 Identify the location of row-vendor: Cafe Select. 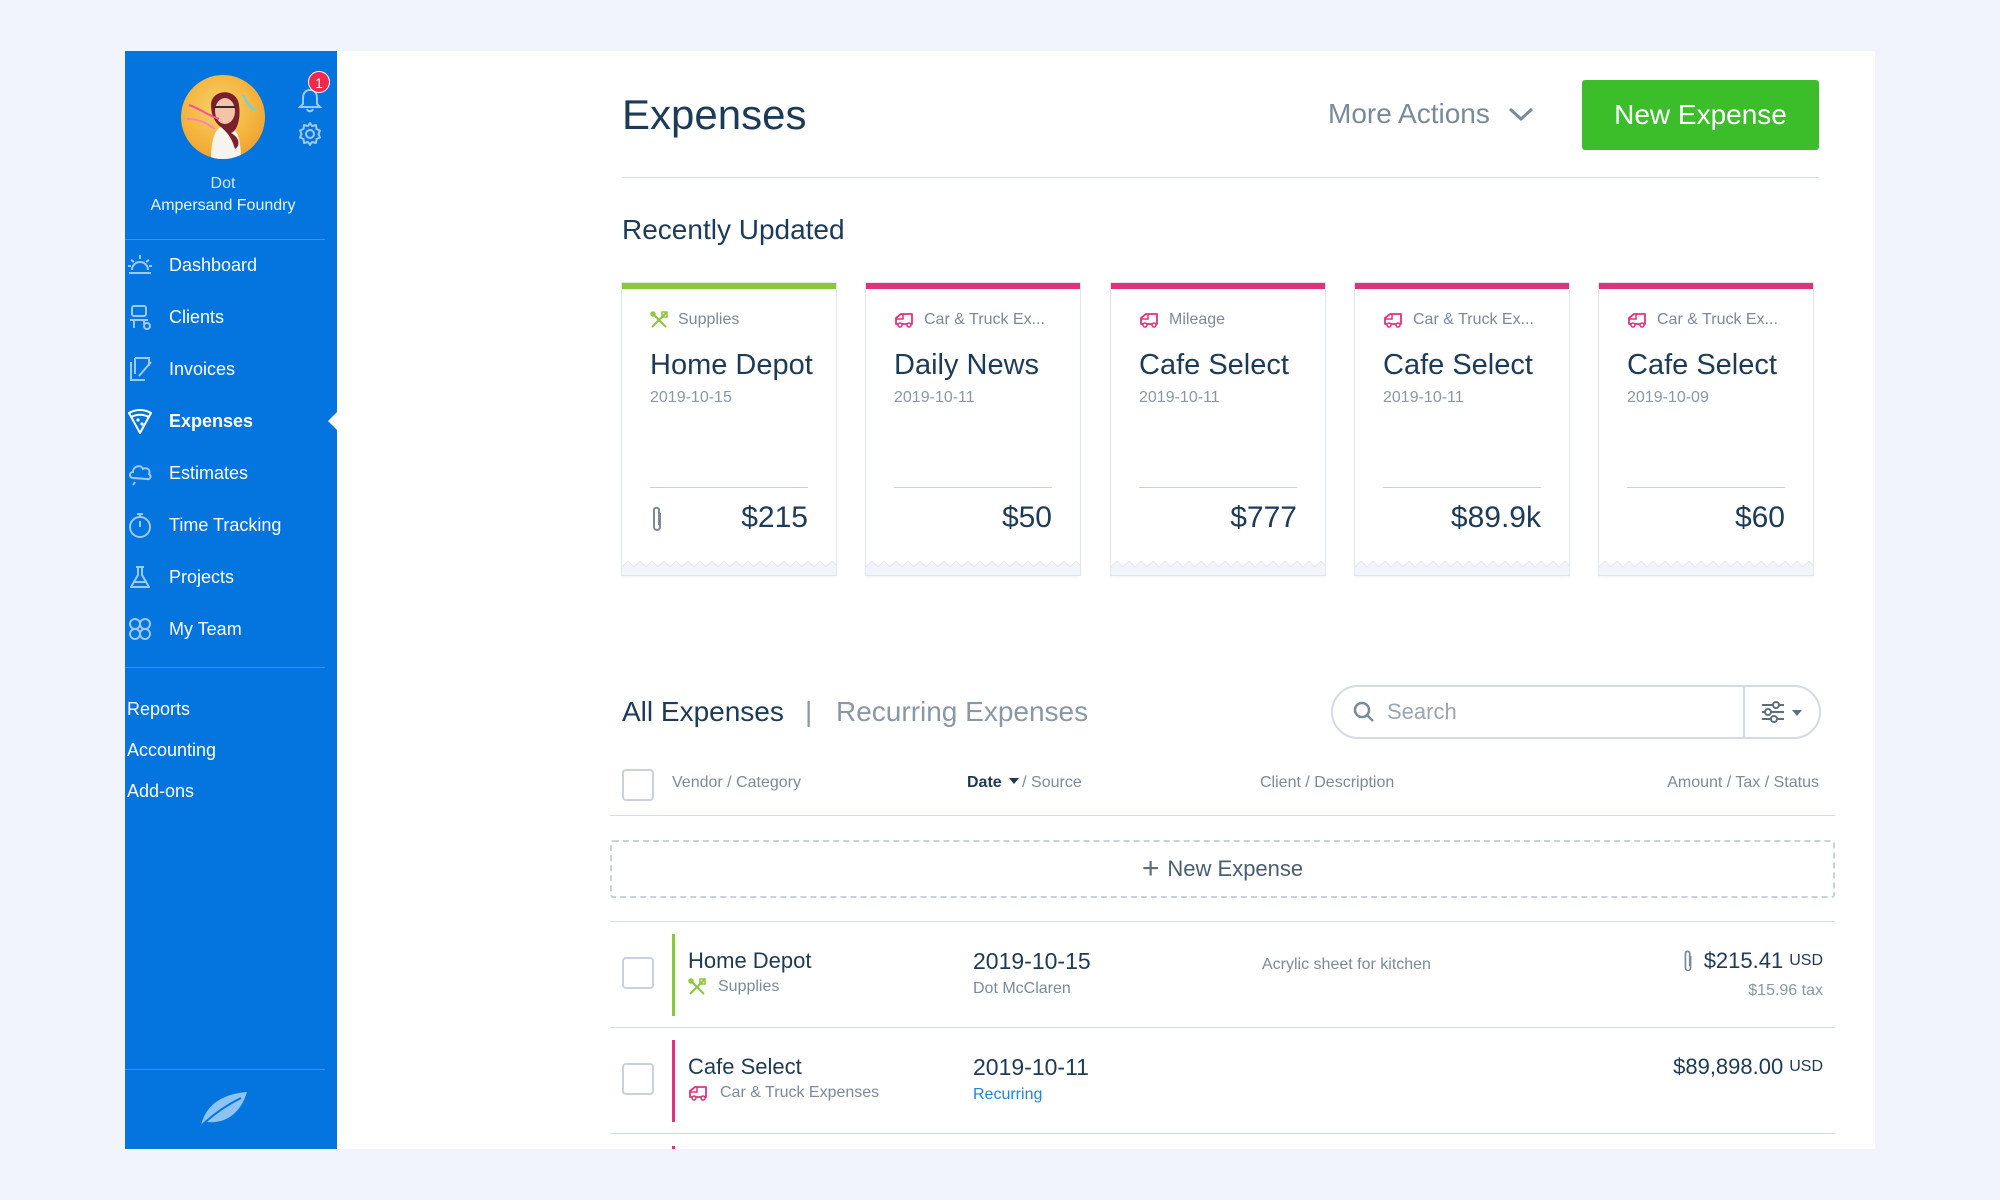
(745, 1066).